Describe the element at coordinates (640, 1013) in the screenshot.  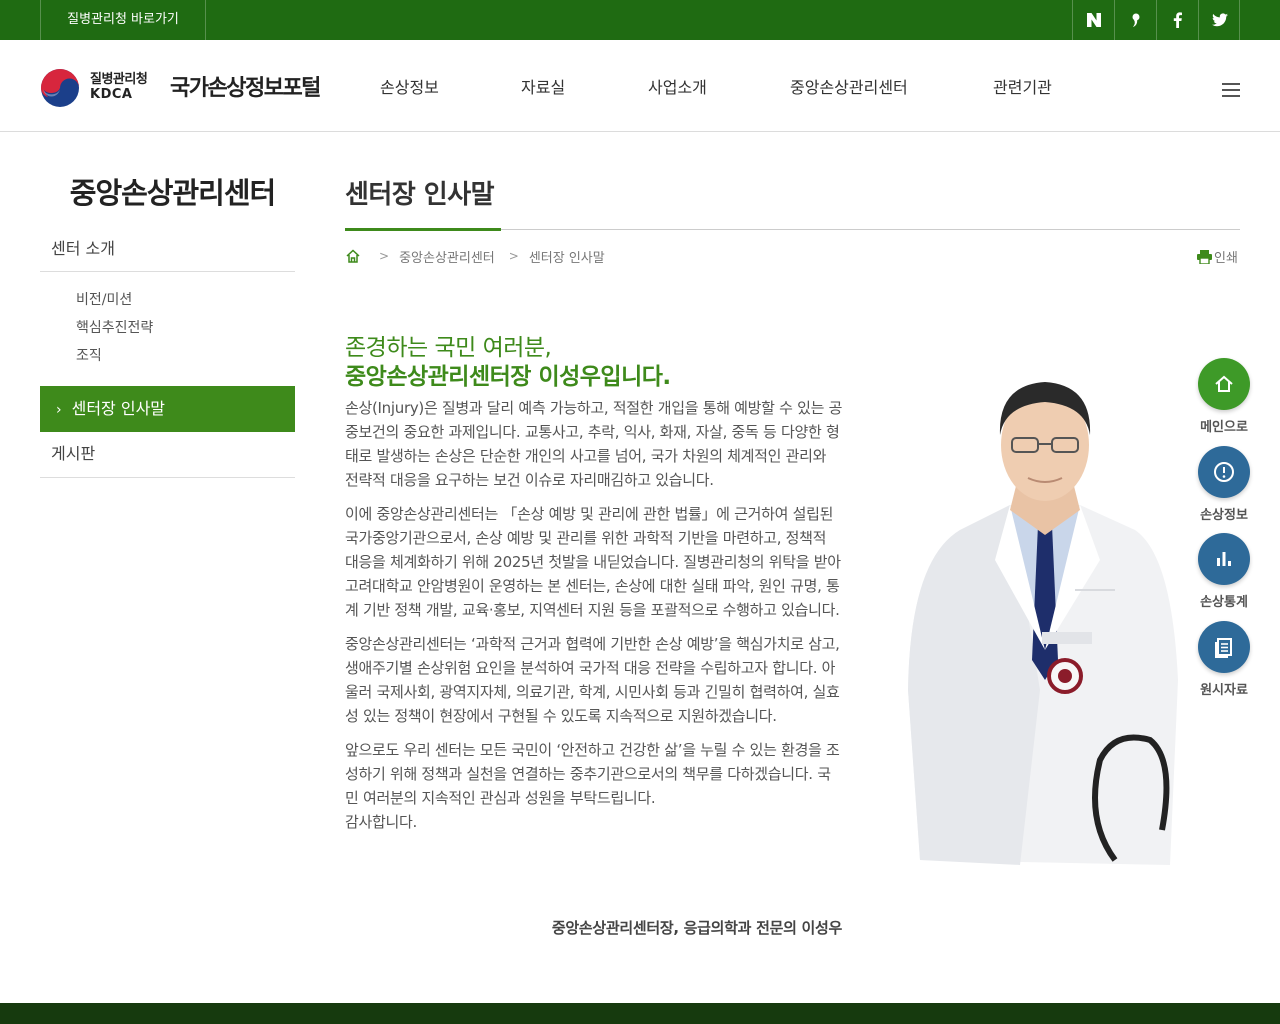
I see `footer` at that location.